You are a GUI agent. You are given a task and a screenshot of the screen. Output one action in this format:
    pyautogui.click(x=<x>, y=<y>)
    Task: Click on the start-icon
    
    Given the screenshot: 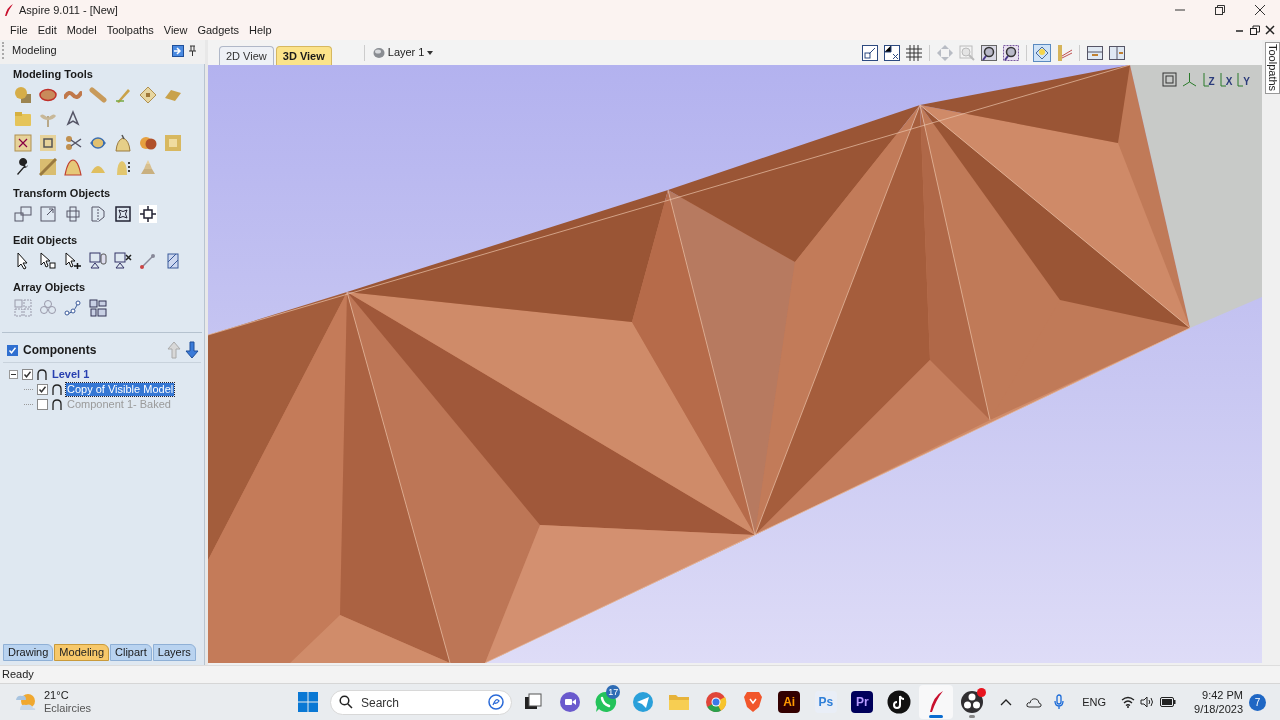 What is the action you would take?
    pyautogui.click(x=308, y=702)
    